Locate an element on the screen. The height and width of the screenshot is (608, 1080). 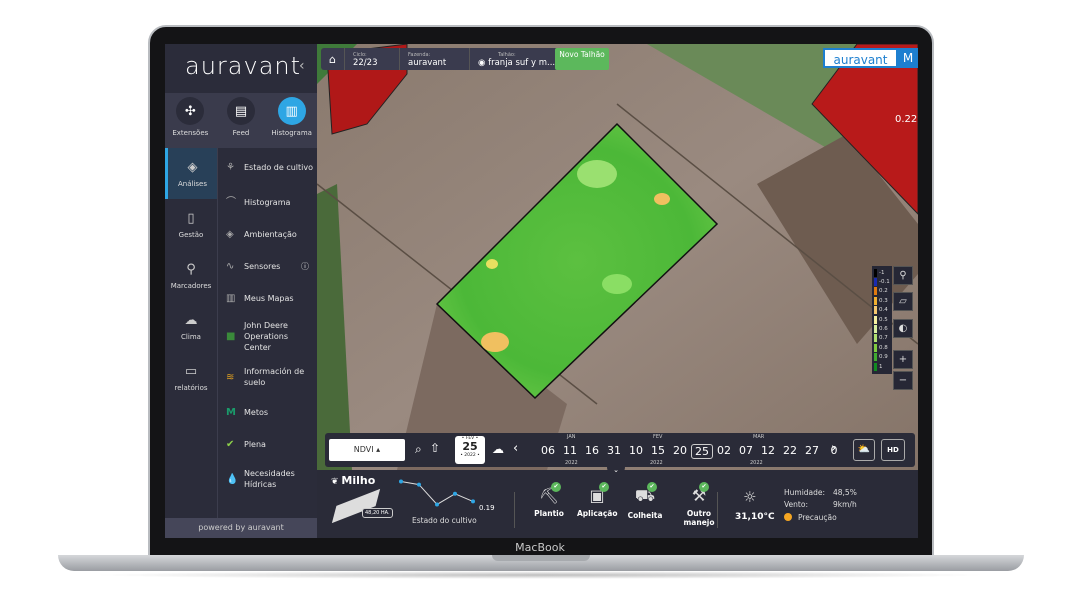
date-item: 31 is located at coordinates (614, 451).